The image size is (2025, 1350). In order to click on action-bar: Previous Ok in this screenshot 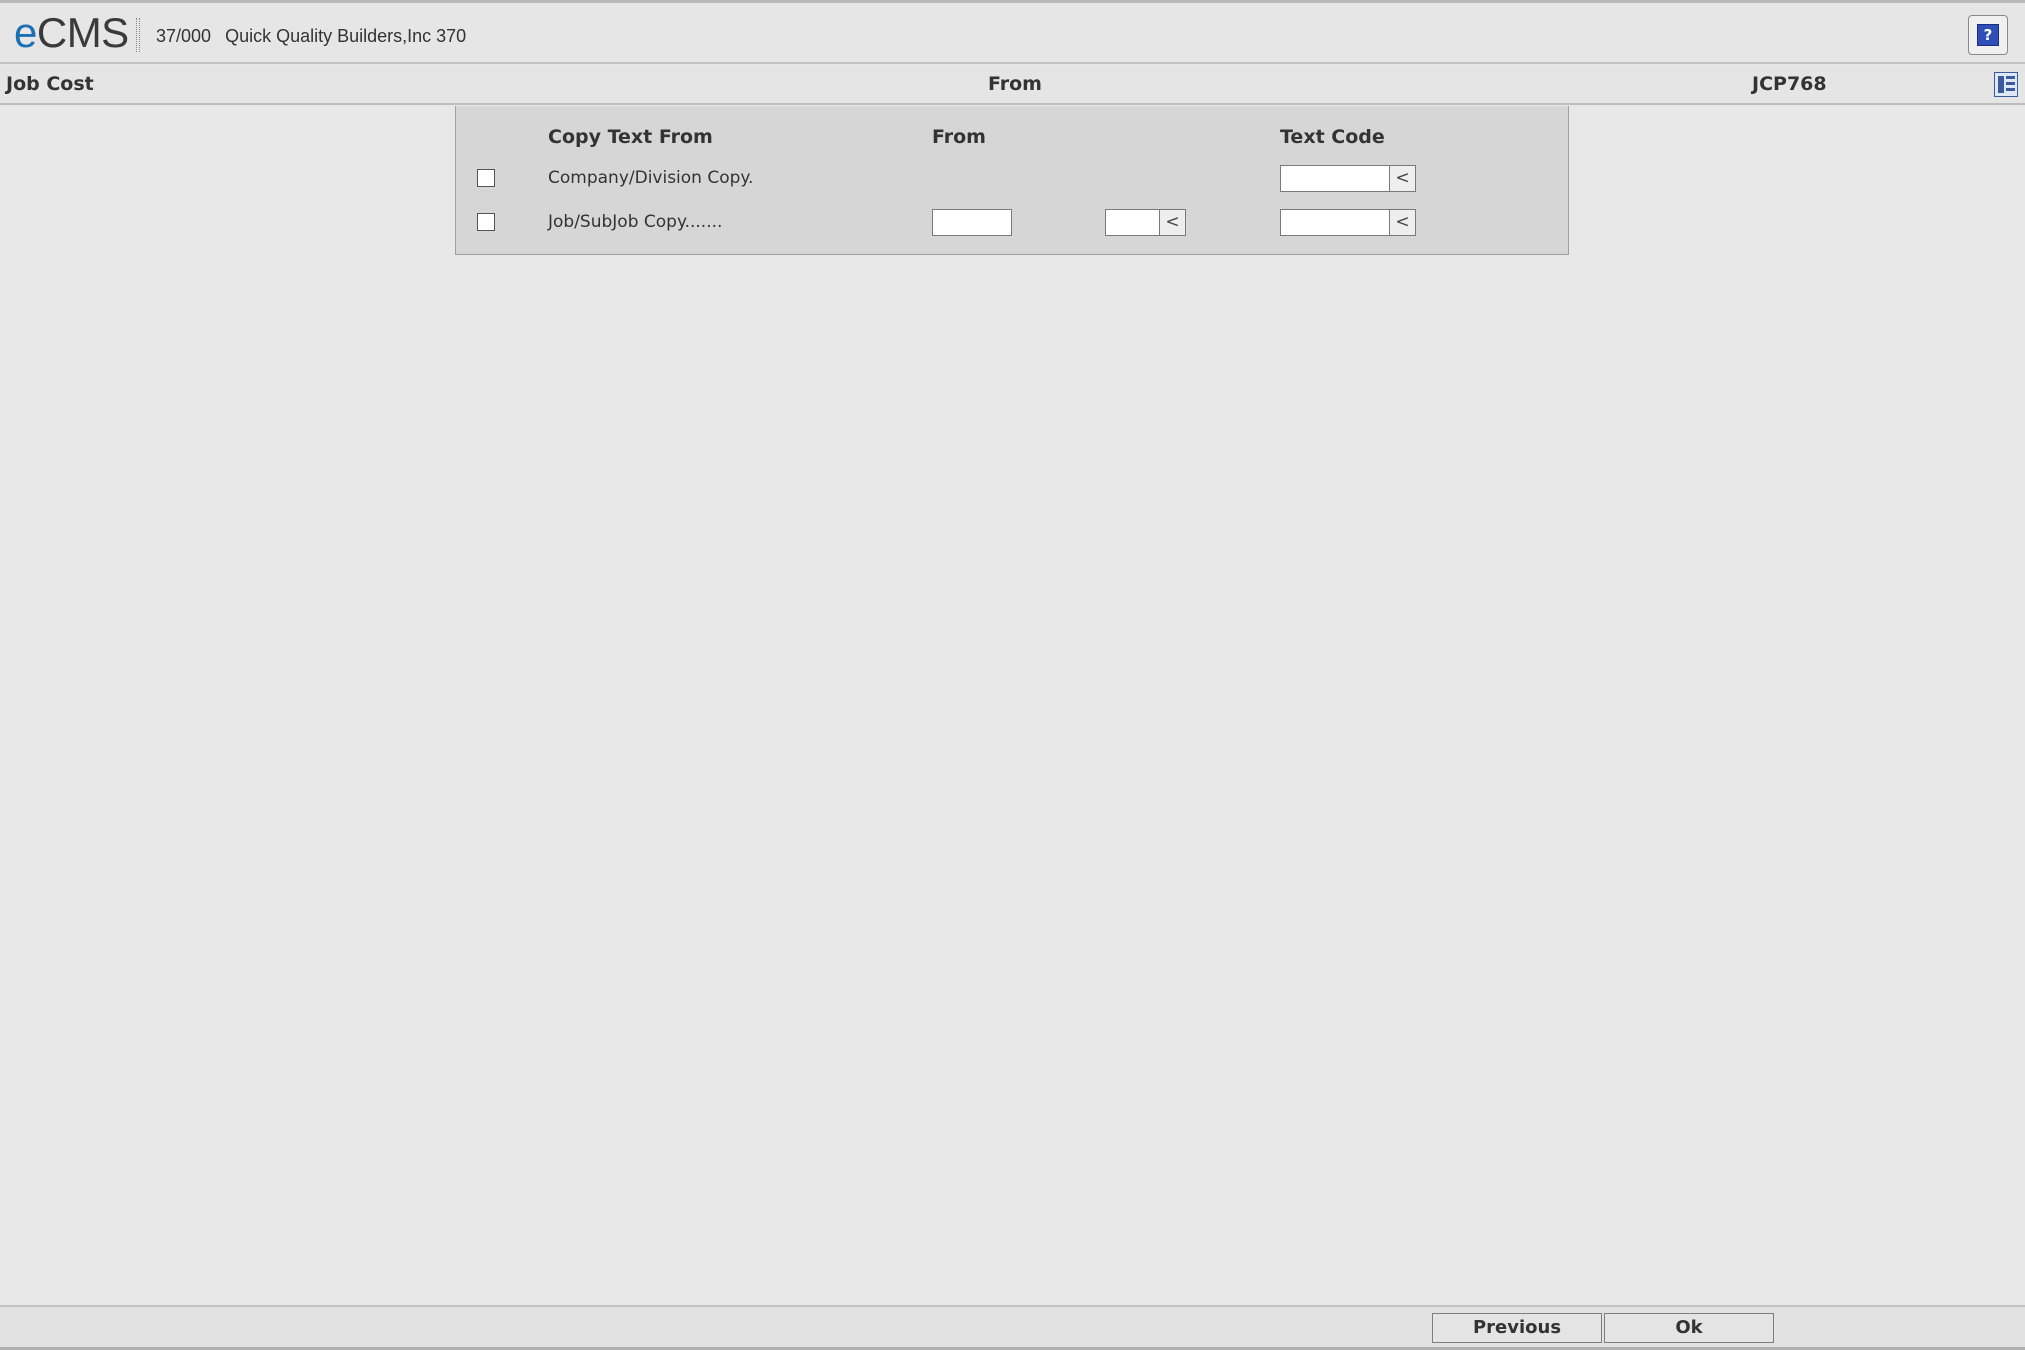, I will do `click(1012, 1327)`.